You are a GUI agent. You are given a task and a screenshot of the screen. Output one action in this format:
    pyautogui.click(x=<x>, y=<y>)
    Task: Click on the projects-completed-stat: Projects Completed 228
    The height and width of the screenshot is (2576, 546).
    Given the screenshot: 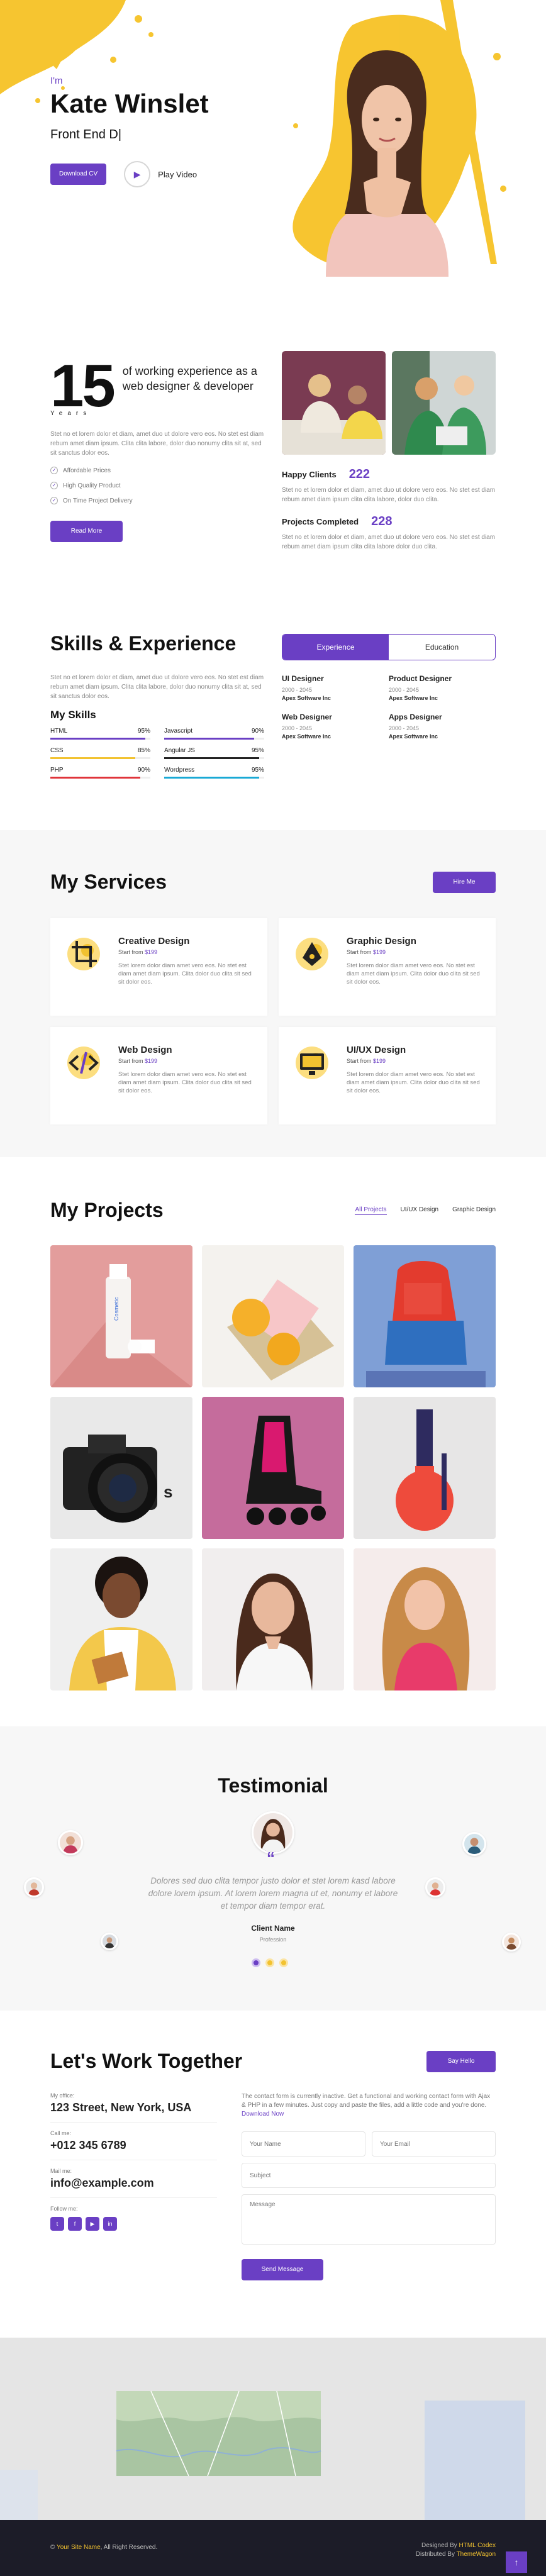 What is the action you would take?
    pyautogui.click(x=389, y=521)
    